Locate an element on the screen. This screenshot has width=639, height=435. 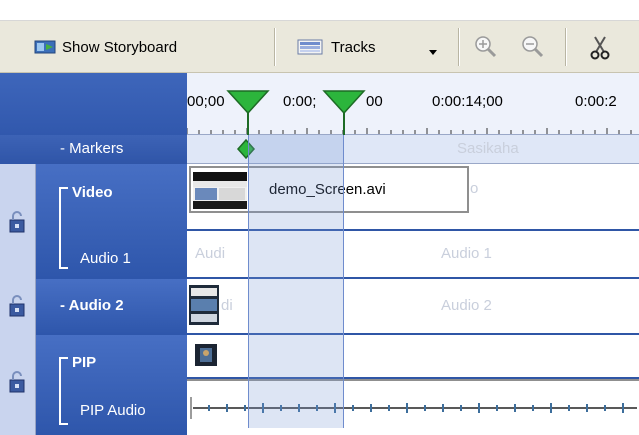
zoom-out-icon is located at coordinates (533, 47).